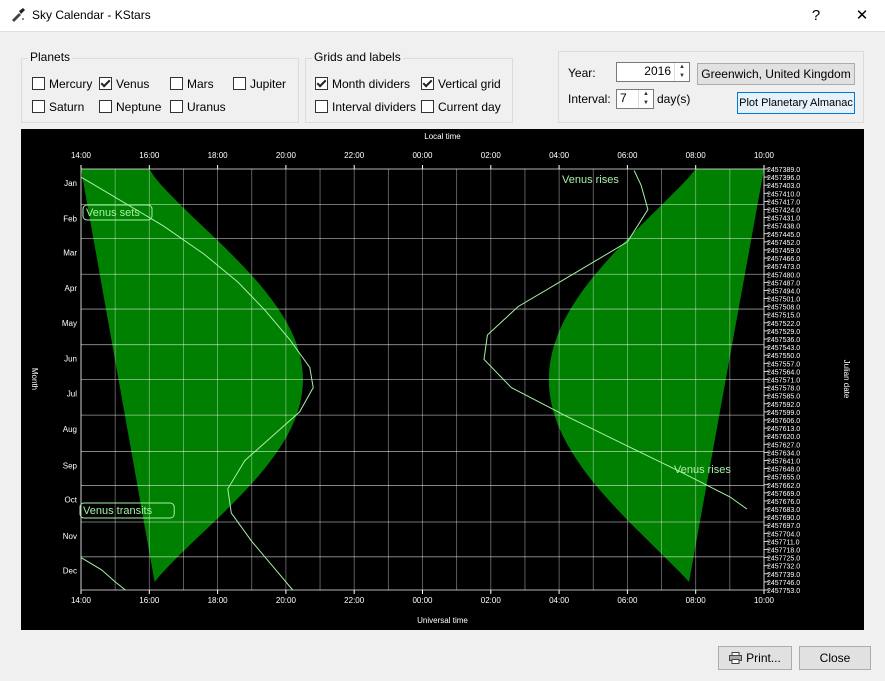 The width and height of the screenshot is (885, 681). Describe the element at coordinates (239, 83) in the screenshot. I see `checkbox-jupiter` at that location.